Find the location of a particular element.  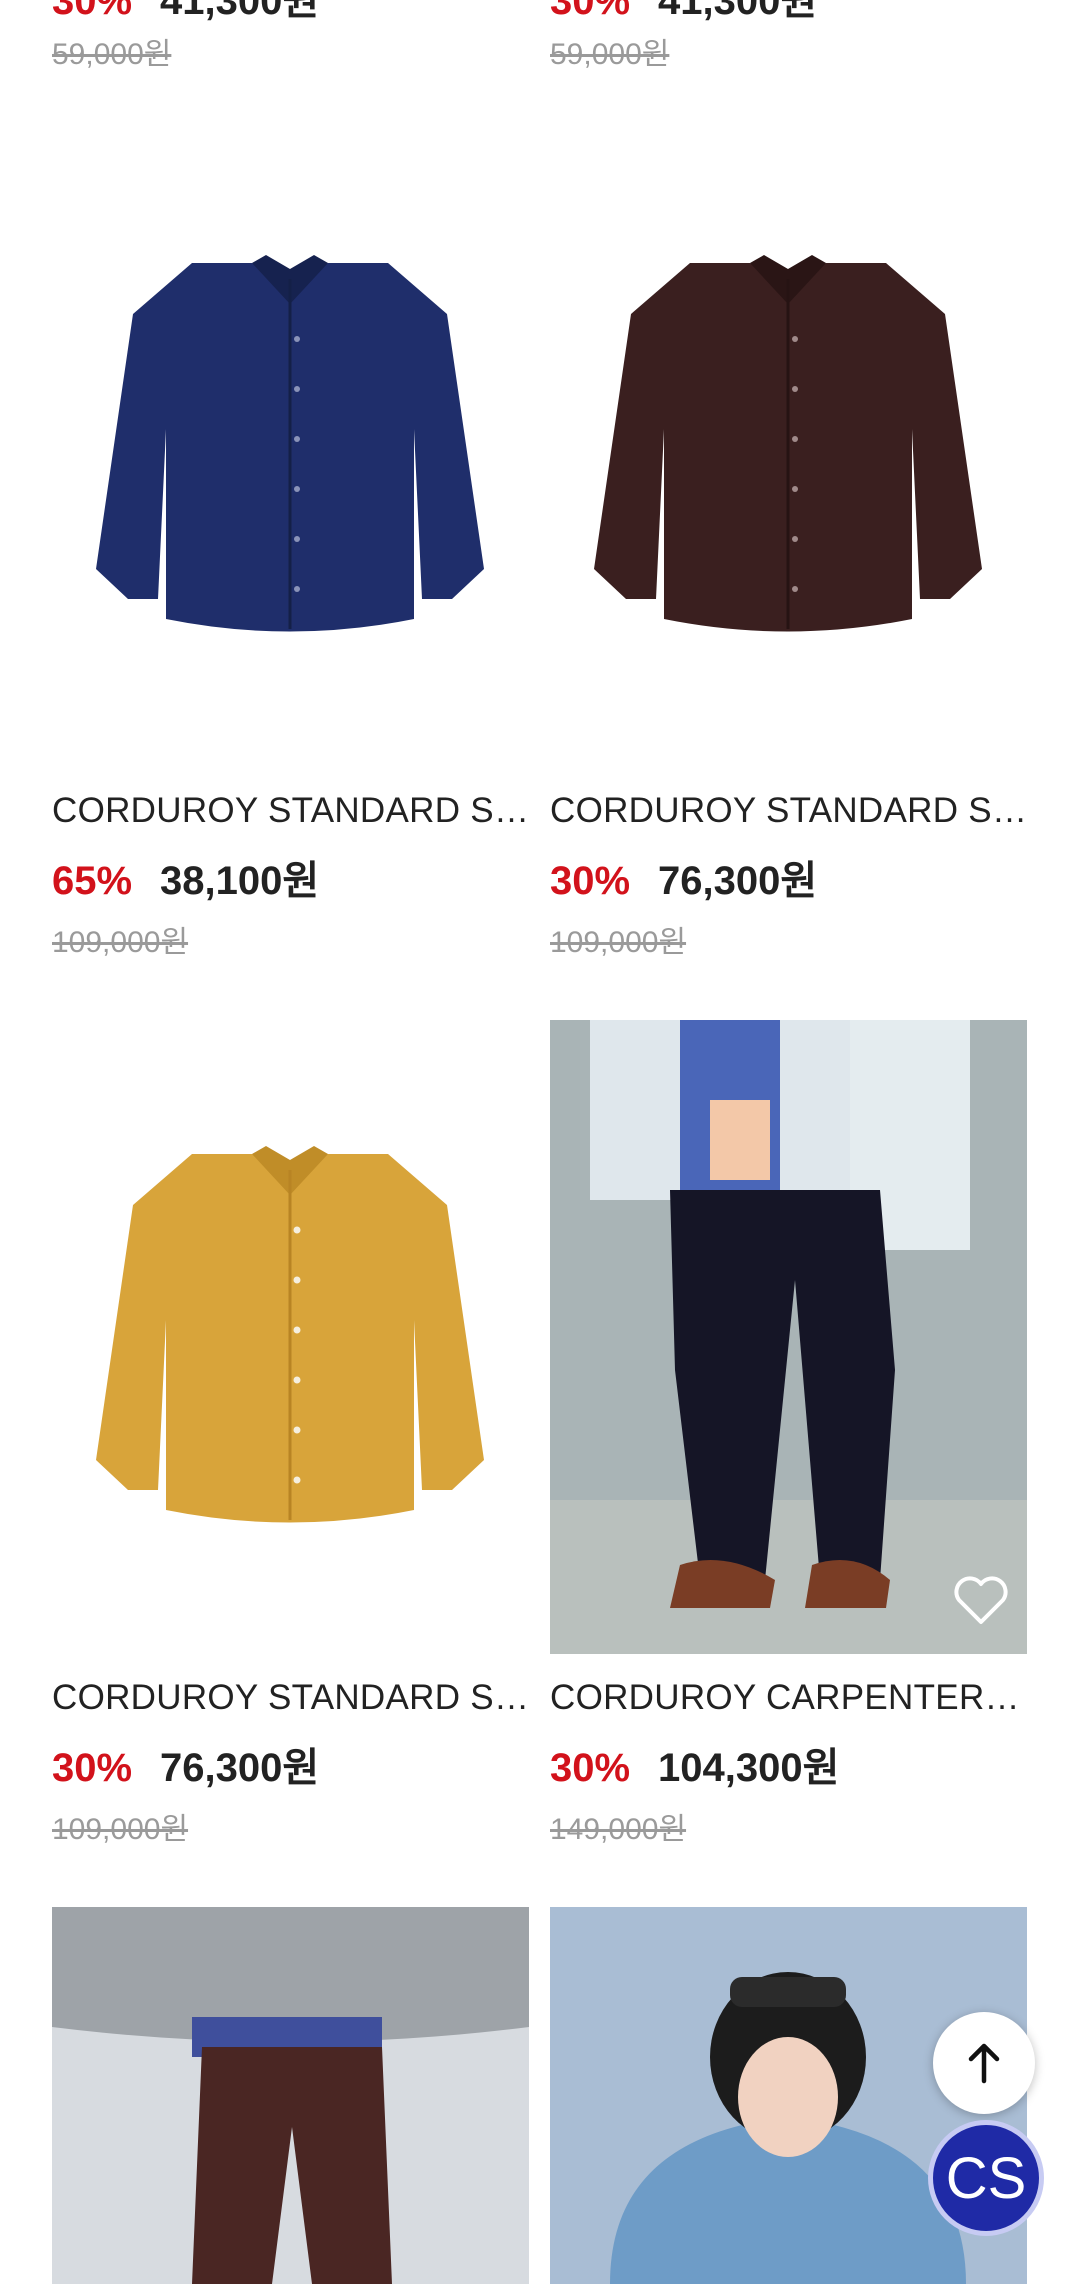

heart-icon is located at coordinates (981, 1601).